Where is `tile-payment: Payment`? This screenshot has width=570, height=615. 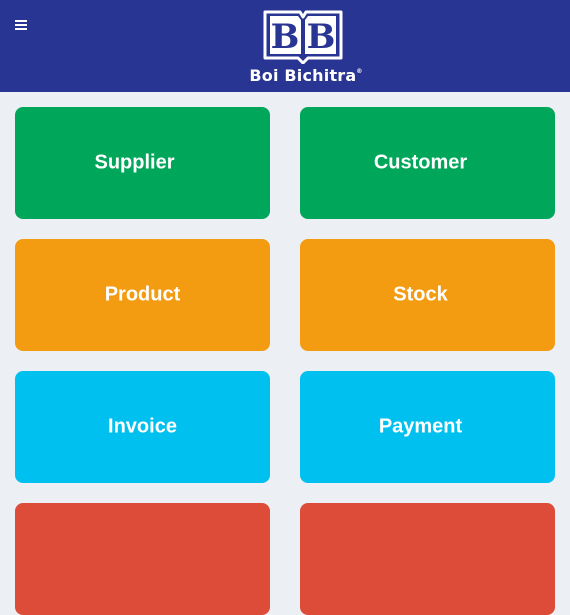
tile-payment: Payment is located at coordinates (427, 427).